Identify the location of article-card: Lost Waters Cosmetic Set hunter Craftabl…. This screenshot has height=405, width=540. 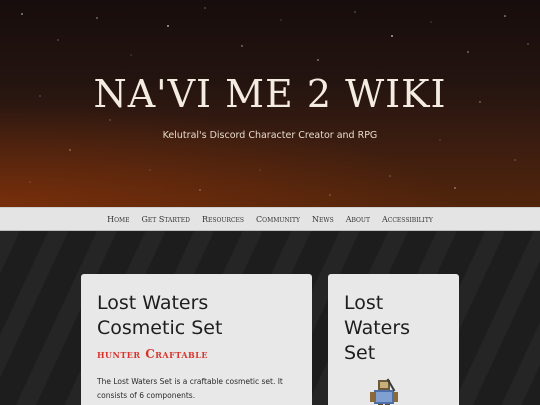
(196, 339).